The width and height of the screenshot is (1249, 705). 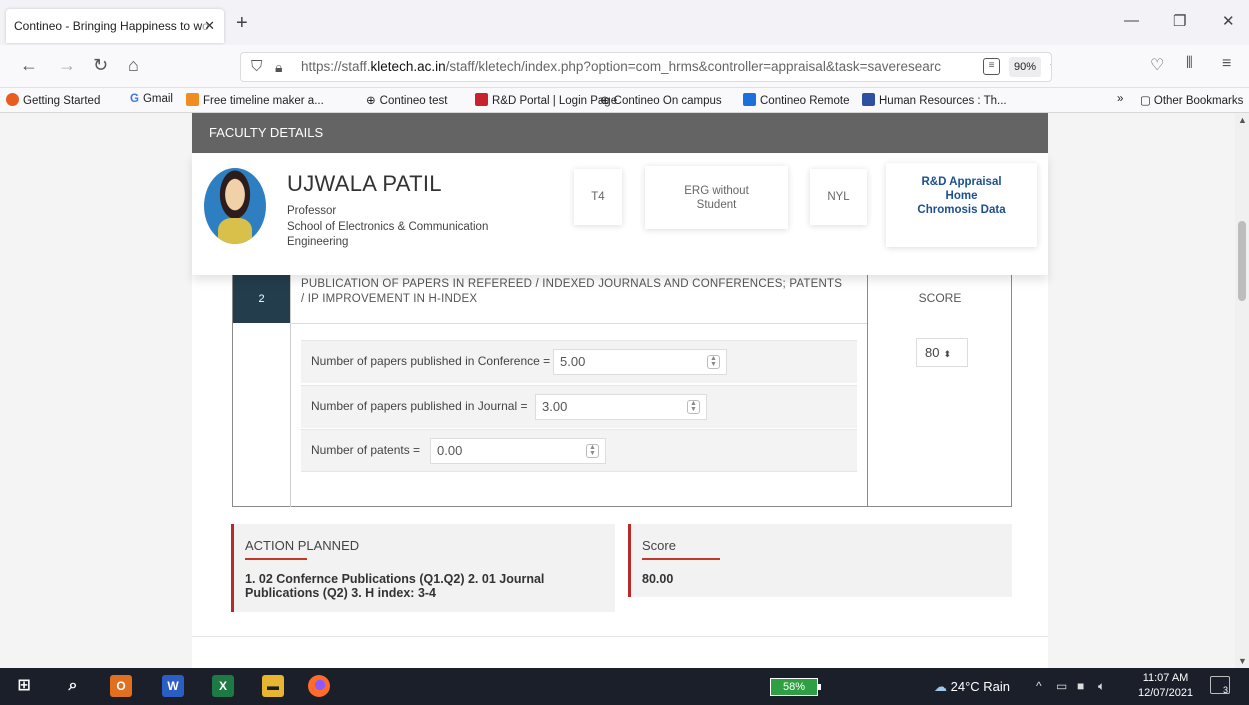 What do you see at coordinates (1228, 21) in the screenshot?
I see `close-window-icon: ✕` at bounding box center [1228, 21].